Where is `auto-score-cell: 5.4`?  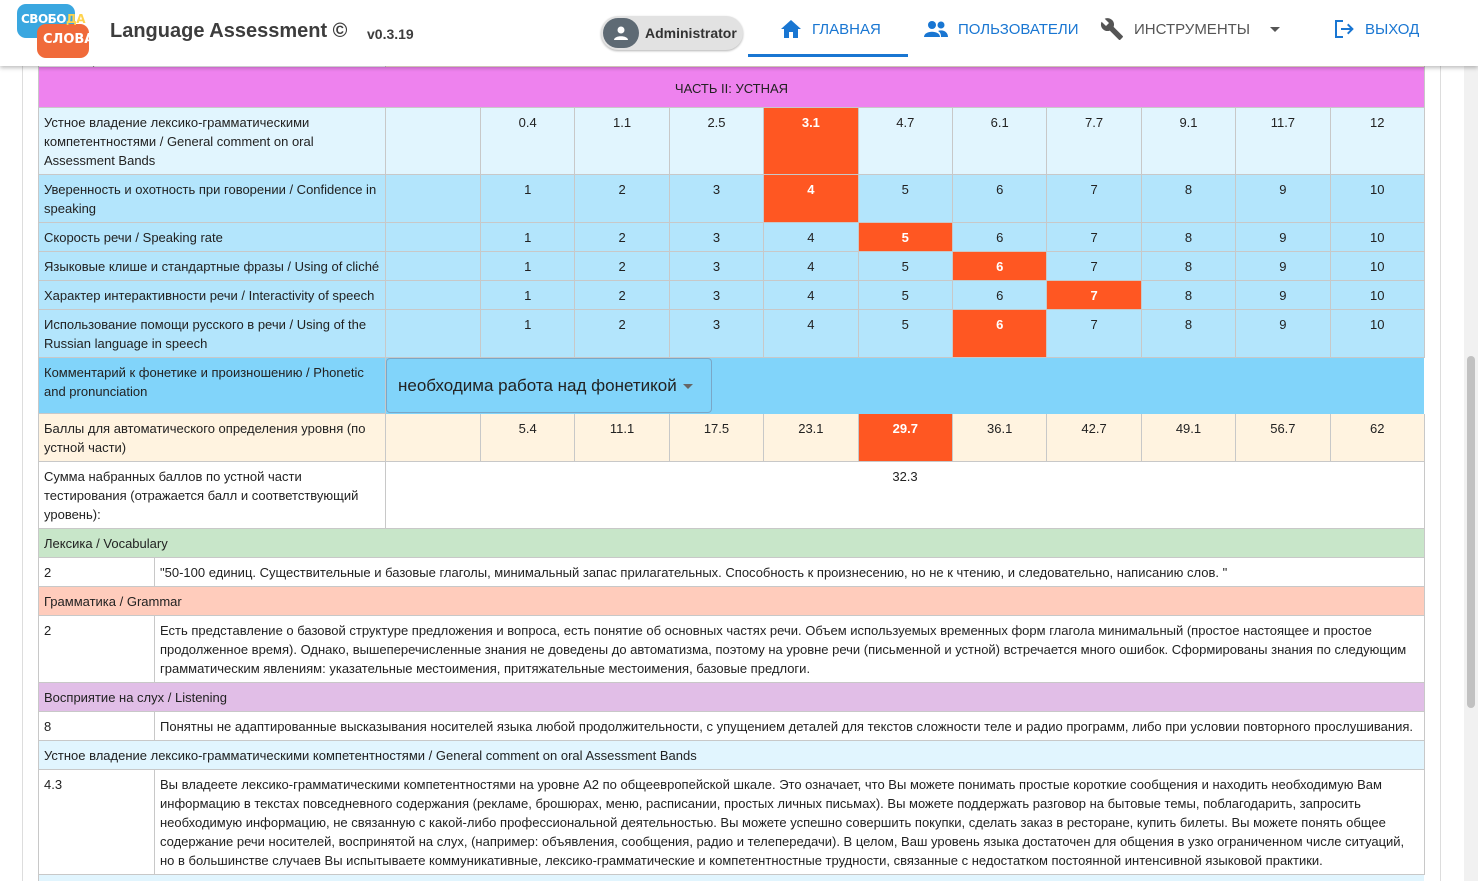
auto-score-cell: 5.4 is located at coordinates (528, 438).